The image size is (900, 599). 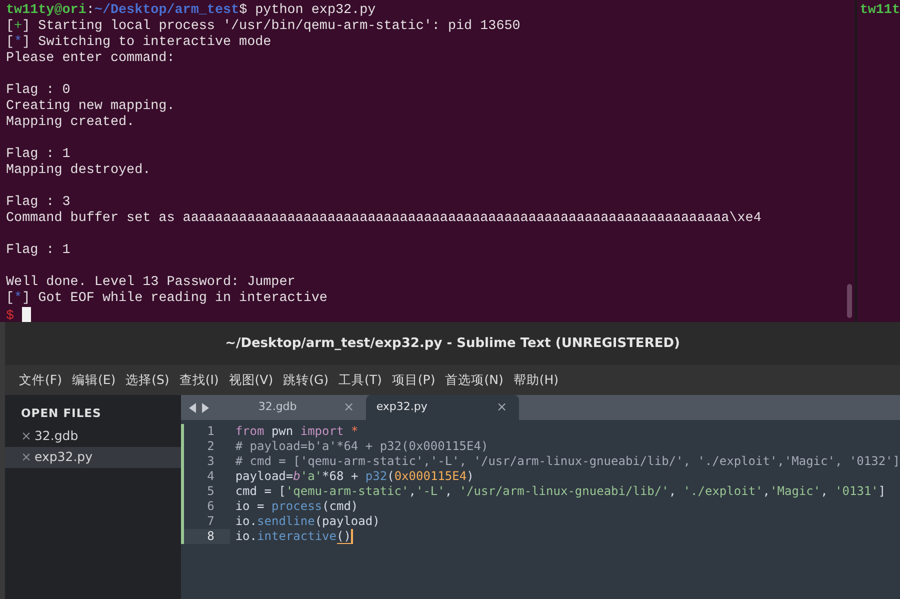 What do you see at coordinates (384, 218) in the screenshot?
I see `terminal-line: Command buffer set as aaaaaaaaaaaaaaaaaaaaaaaaaaaaaaaaaaaaaaaaaaaaaaaaaaaaaaaaaaaaaaaaaaaa\xe4` at bounding box center [384, 218].